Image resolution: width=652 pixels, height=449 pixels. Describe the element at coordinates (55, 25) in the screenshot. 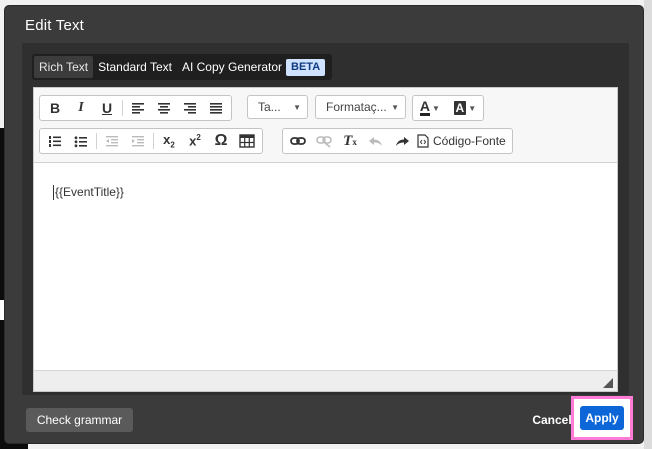

I see `dialog-title: Edit Text` at that location.